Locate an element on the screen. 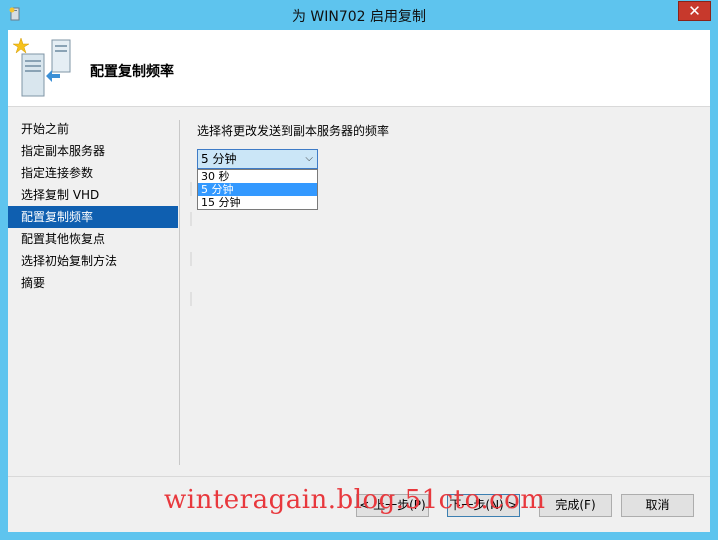 This screenshot has height=540, width=718. window-title: 为 WIN702 启用复制 is located at coordinates (359, 17).